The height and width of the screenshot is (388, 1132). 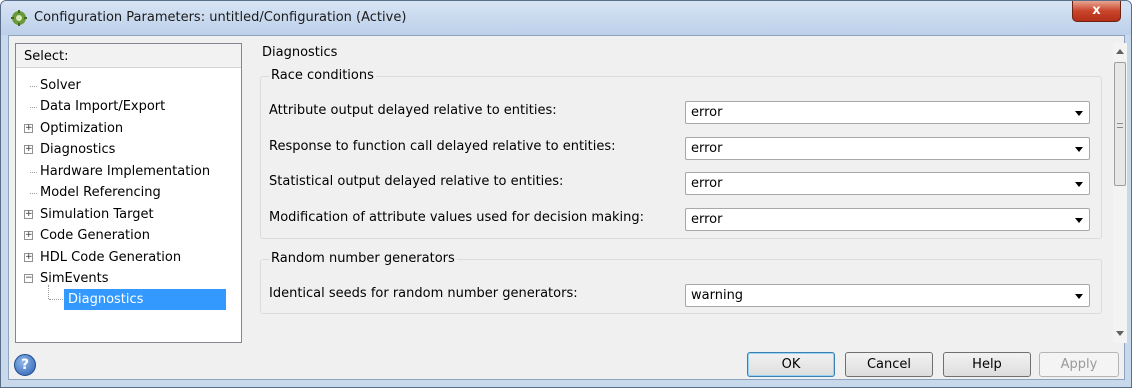 What do you see at coordinates (28, 149) in the screenshot?
I see `expand-diagnostics-icon: +` at bounding box center [28, 149].